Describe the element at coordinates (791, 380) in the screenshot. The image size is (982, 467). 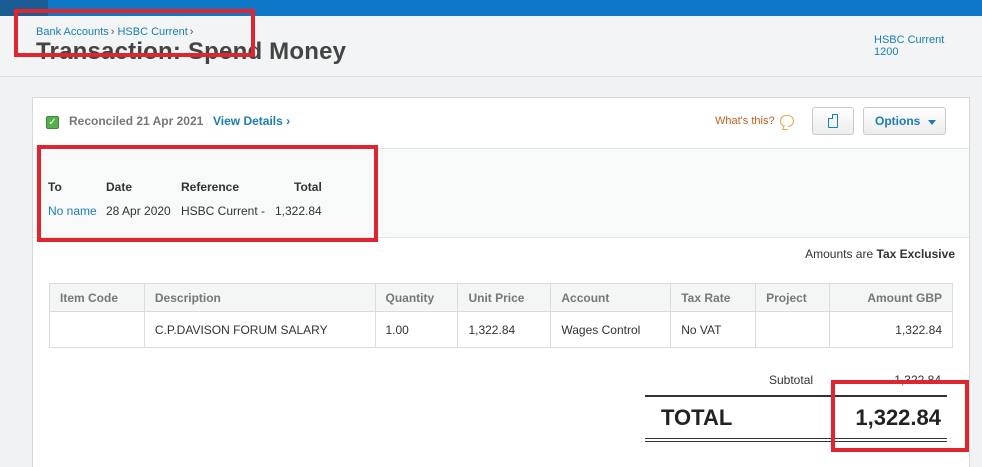
I see `subtotal-label: Subtotal` at that location.